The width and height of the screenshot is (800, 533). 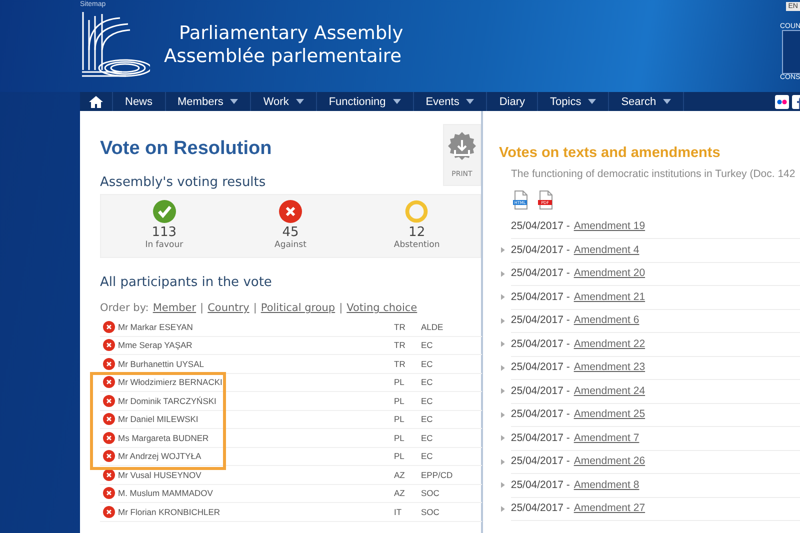 I want to click on site-title: Assemblée parlementaire, so click(x=283, y=56).